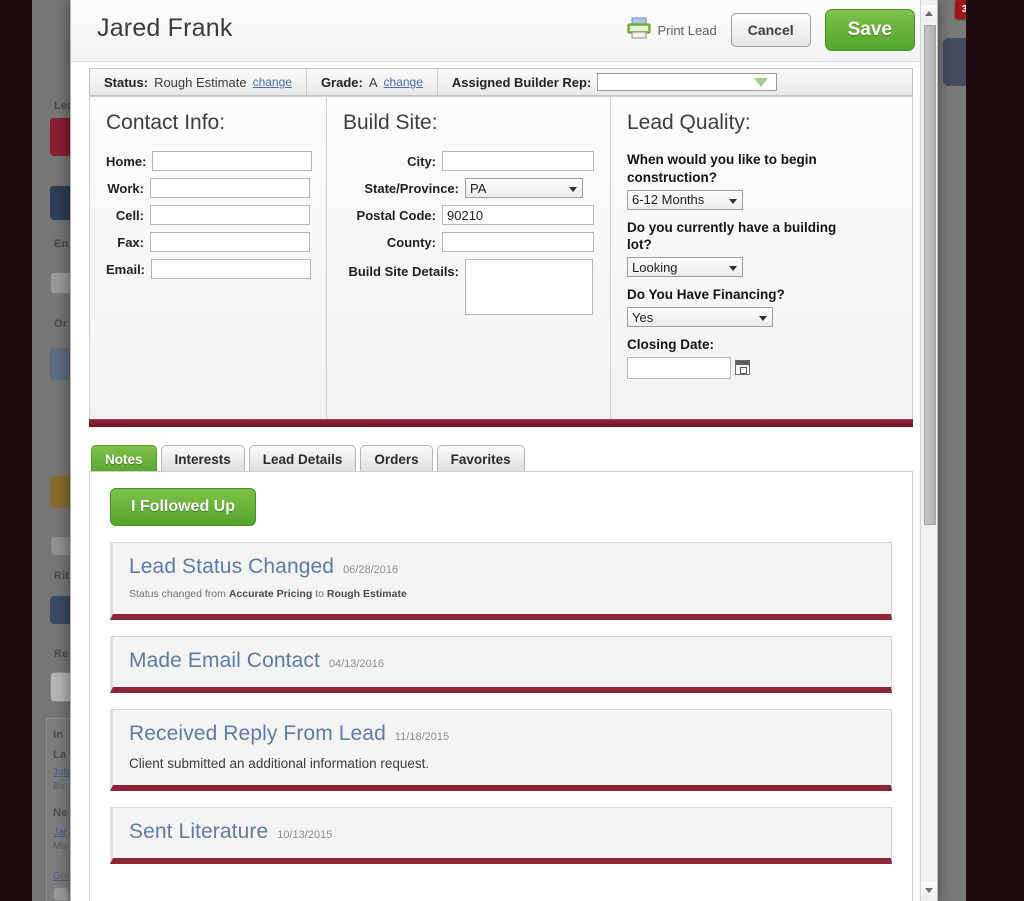  What do you see at coordinates (272, 82) in the screenshot?
I see `status-change-link: change` at bounding box center [272, 82].